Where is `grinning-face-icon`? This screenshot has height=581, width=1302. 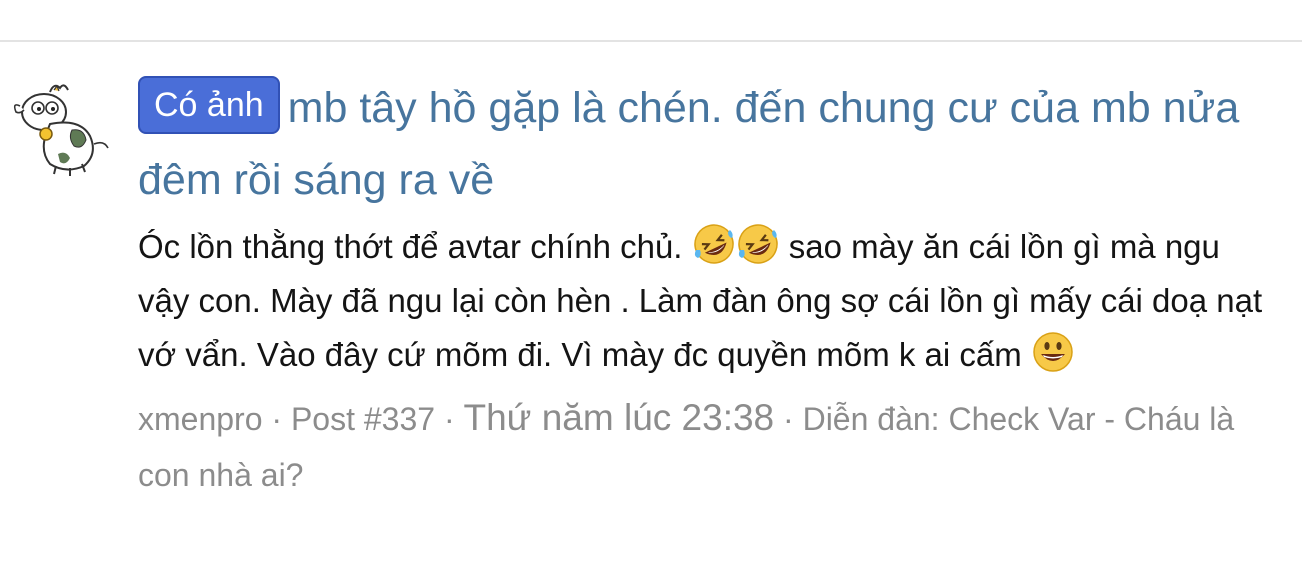 grinning-face-icon is located at coordinates (1053, 352).